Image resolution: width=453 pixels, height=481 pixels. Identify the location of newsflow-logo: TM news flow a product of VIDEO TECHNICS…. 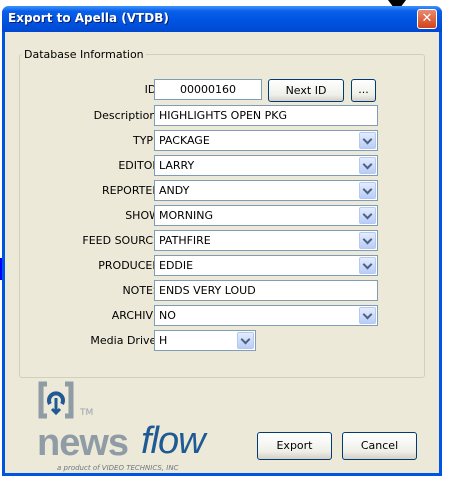
(132, 426).